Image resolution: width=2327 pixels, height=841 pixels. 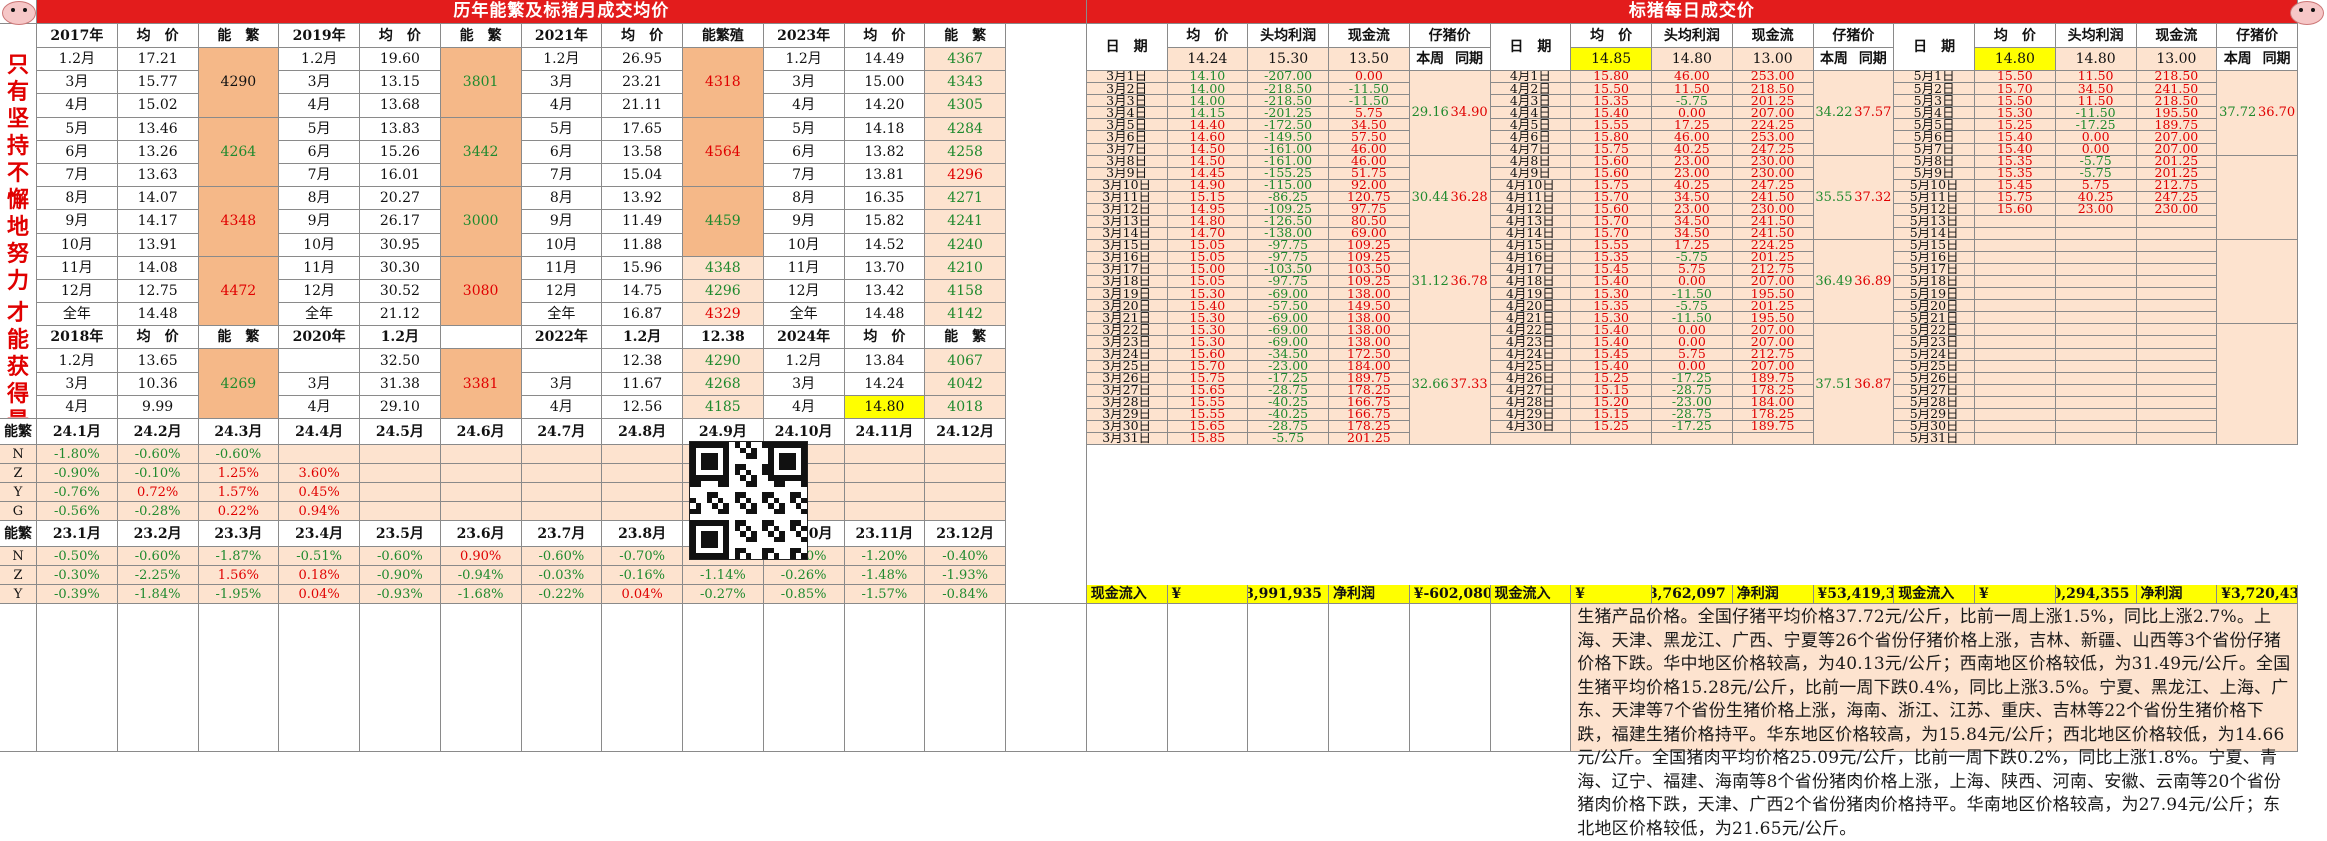 What do you see at coordinates (723, 291) in the screenshot?
I see `sow-value: 4296` at bounding box center [723, 291].